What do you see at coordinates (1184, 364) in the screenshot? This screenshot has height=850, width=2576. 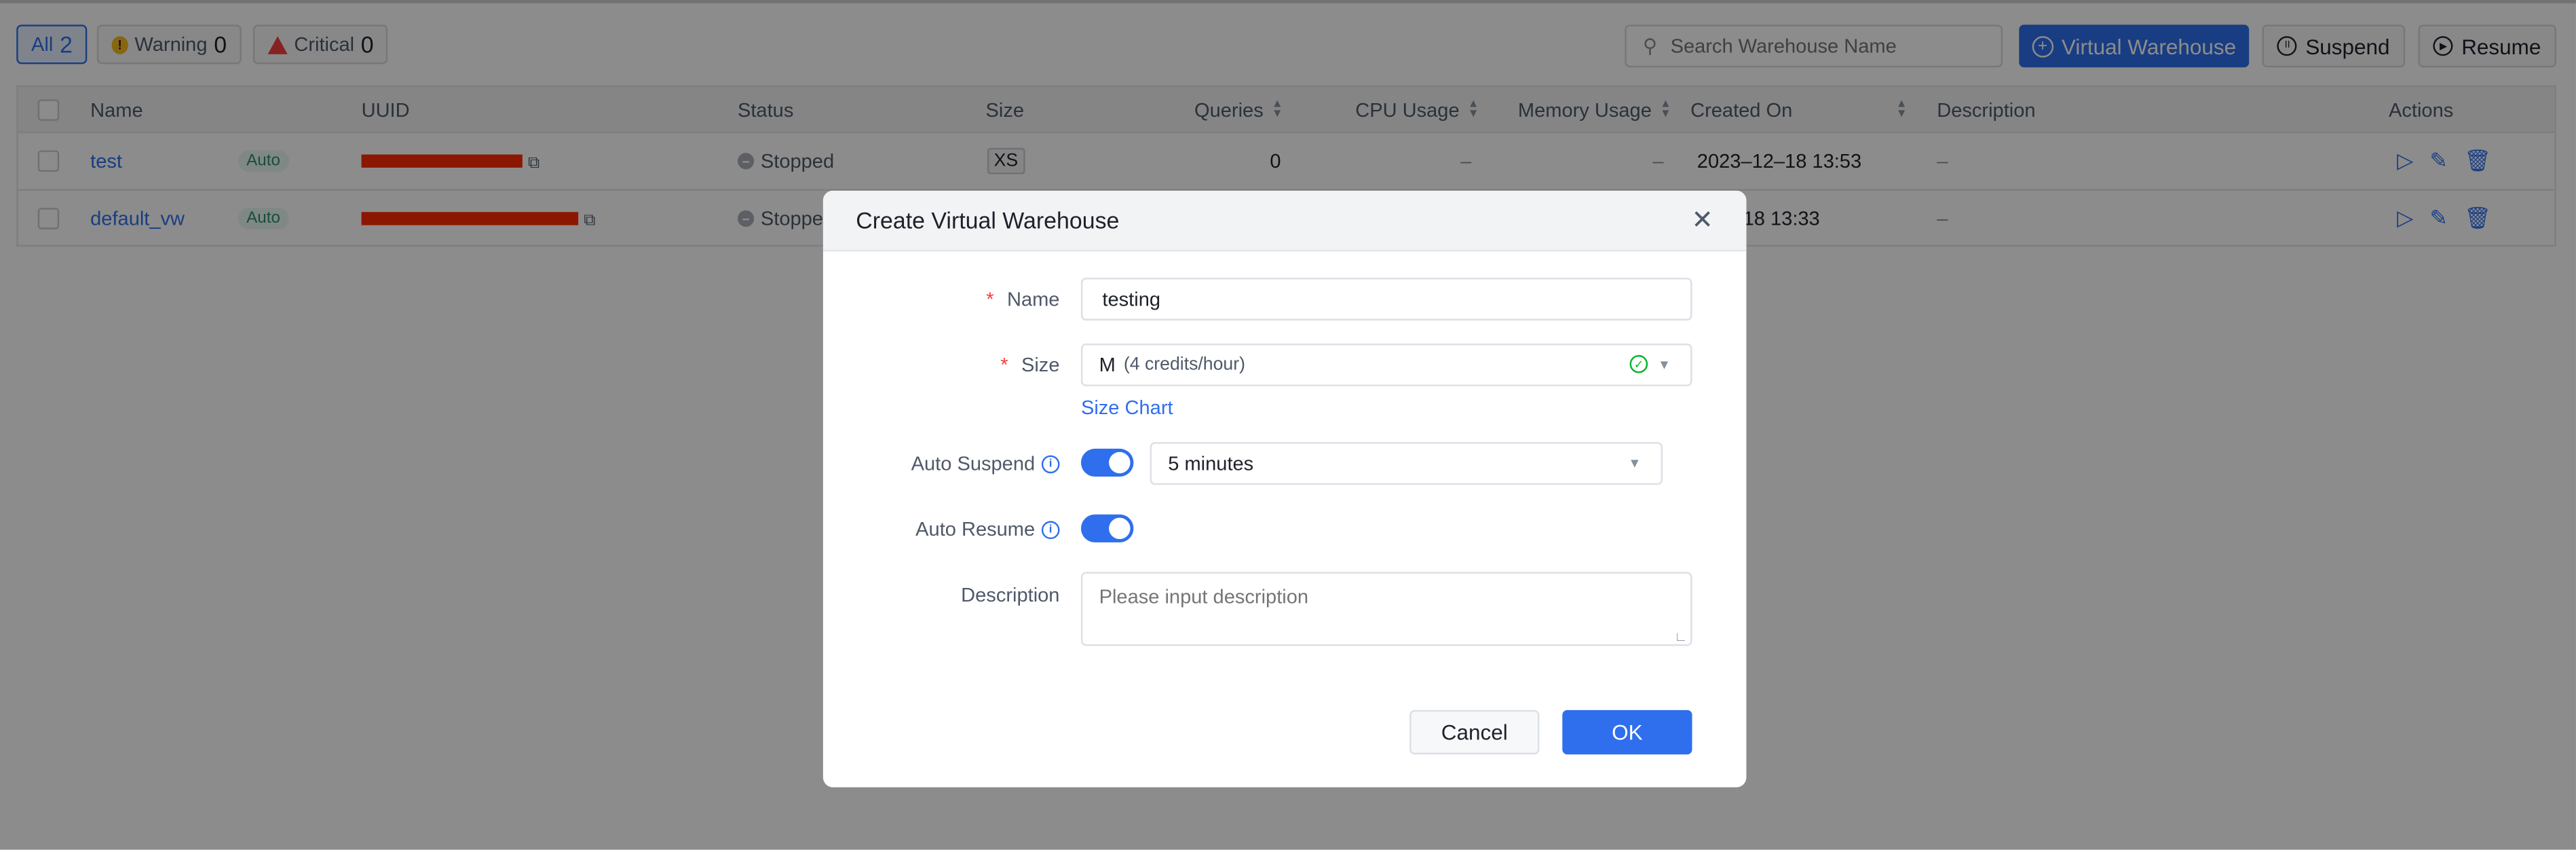 I see `size-detail: (4 credits/hour)` at bounding box center [1184, 364].